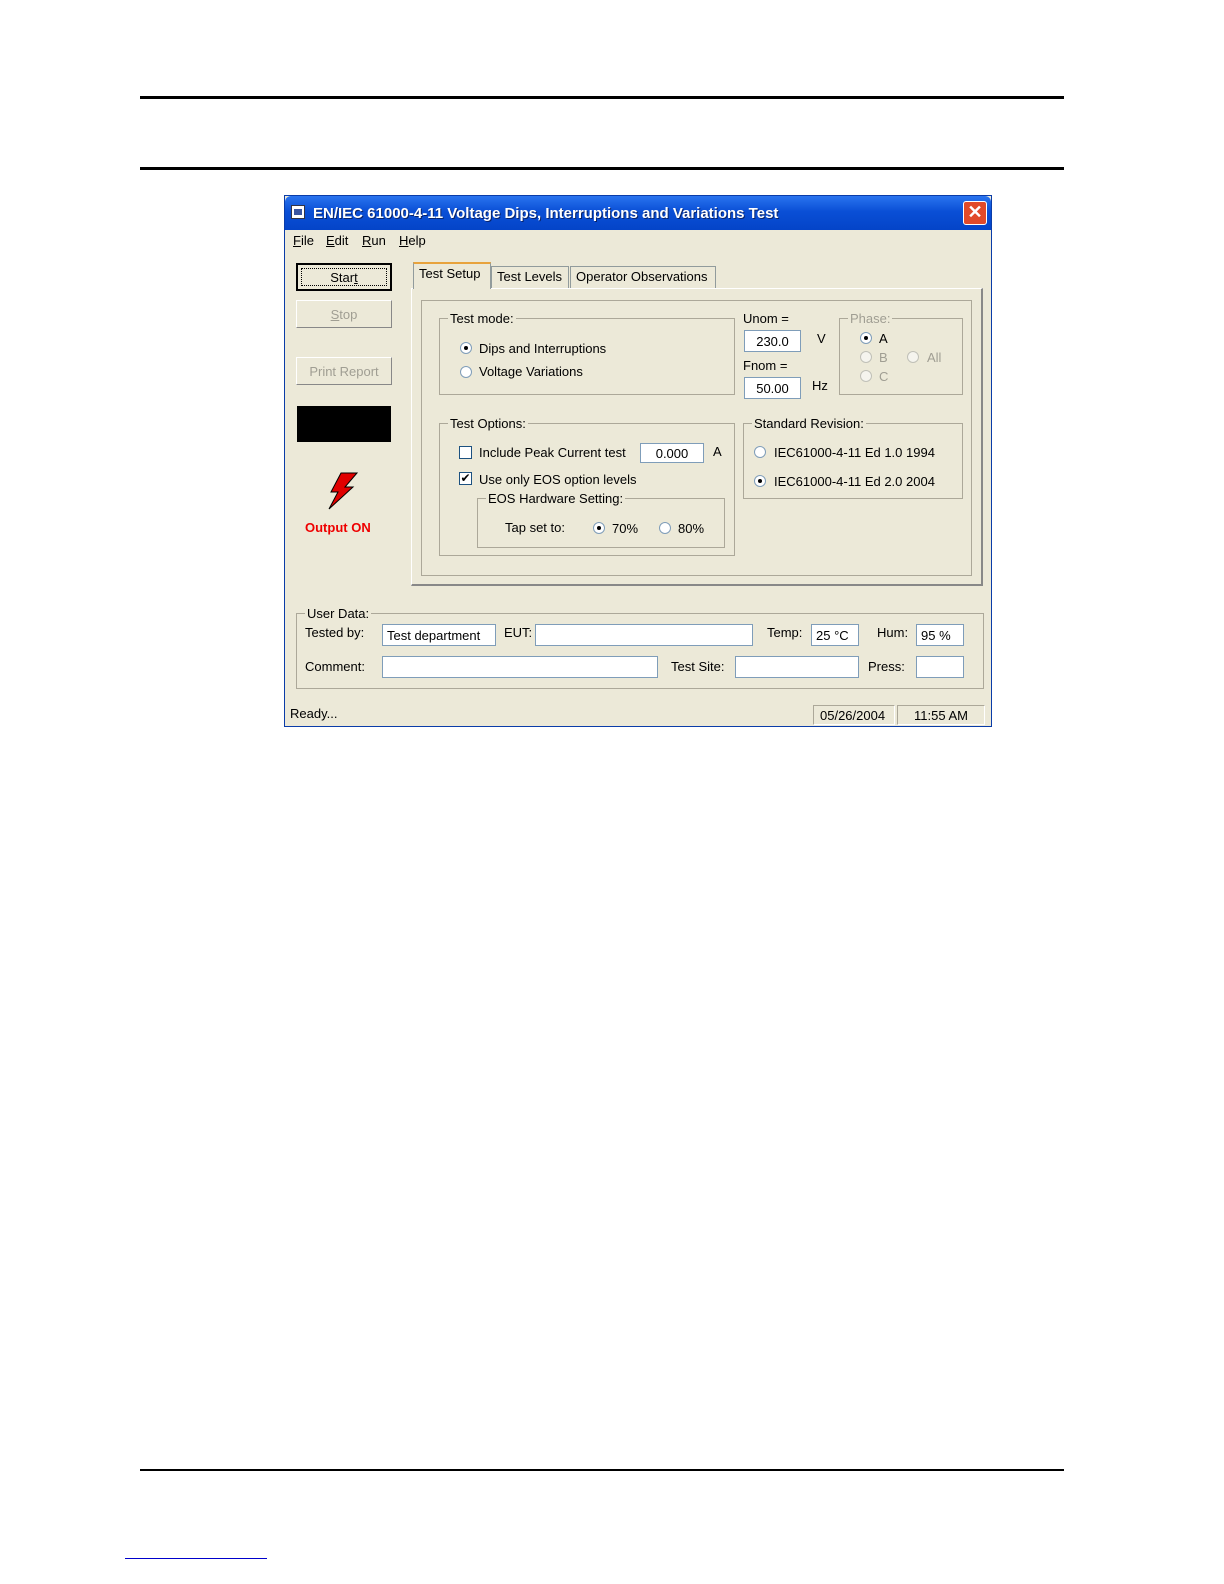 This screenshot has width=1224, height=1584. What do you see at coordinates (552, 452) in the screenshot?
I see `peak-current-label: Include Peak Current test` at bounding box center [552, 452].